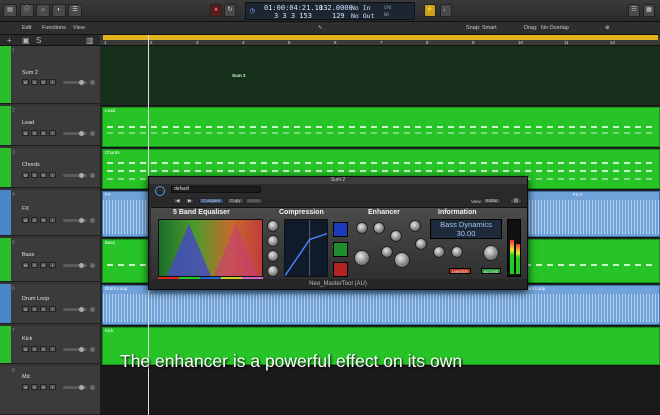 This screenshot has width=660, height=415. What do you see at coordinates (362, 258) in the screenshot?
I see `enhancer-drive-knob` at bounding box center [362, 258].